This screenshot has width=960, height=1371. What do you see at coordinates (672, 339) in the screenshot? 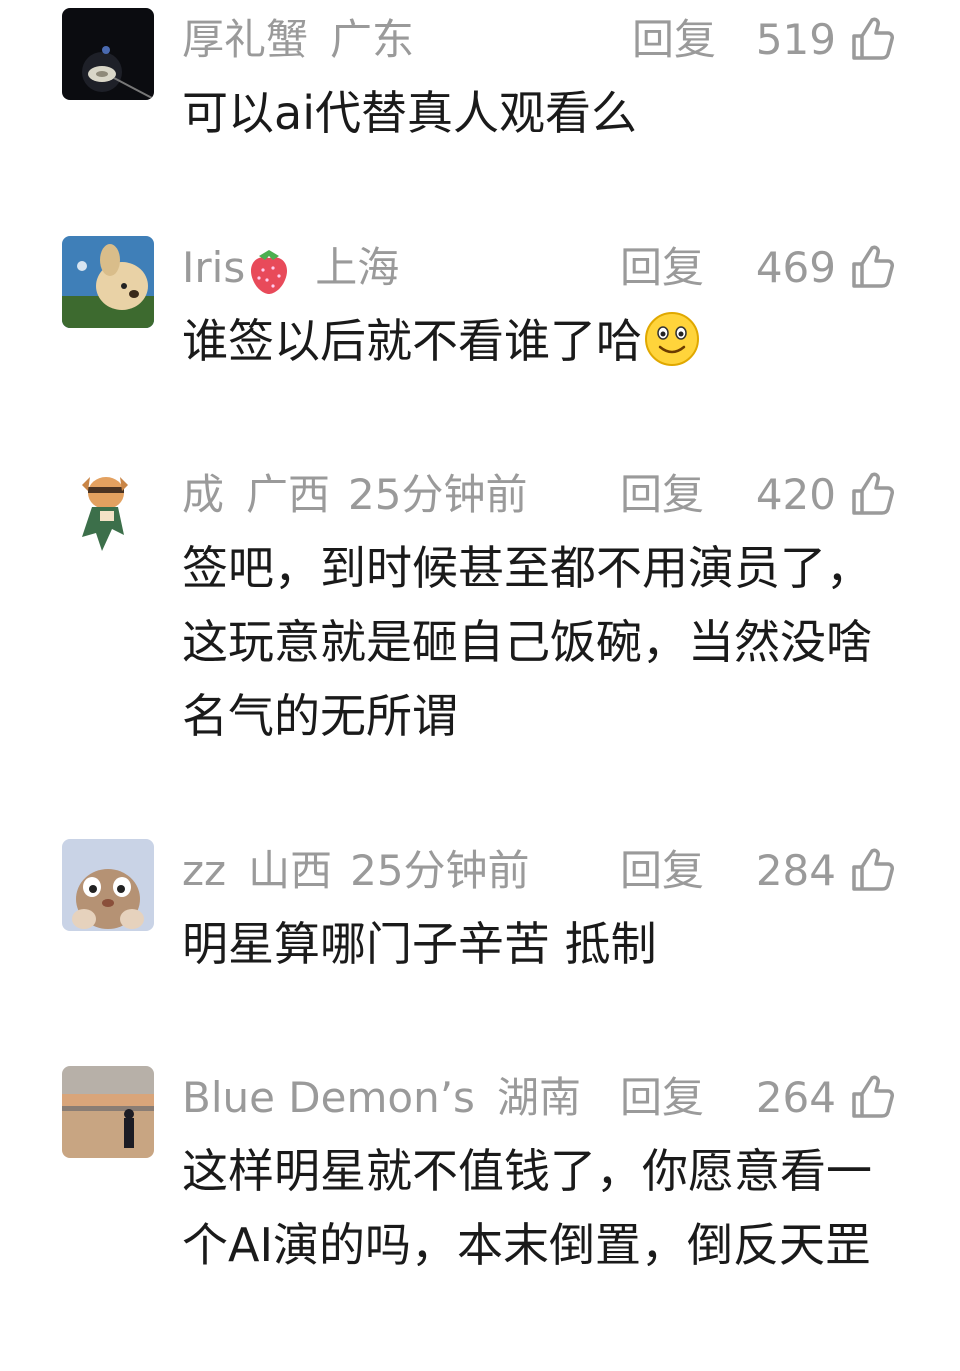
I see `smiley-icon` at bounding box center [672, 339].